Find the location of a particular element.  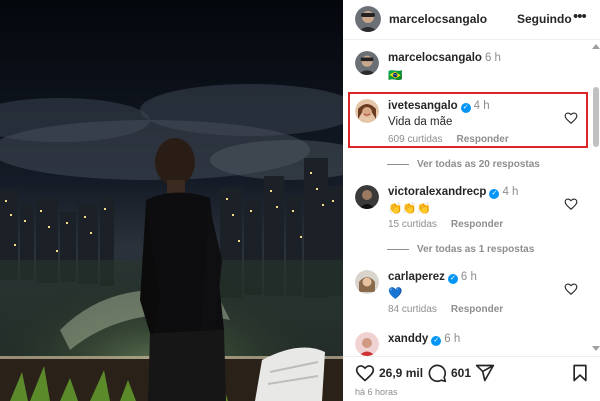

comment-text: 💙 is located at coordinates (395, 294).